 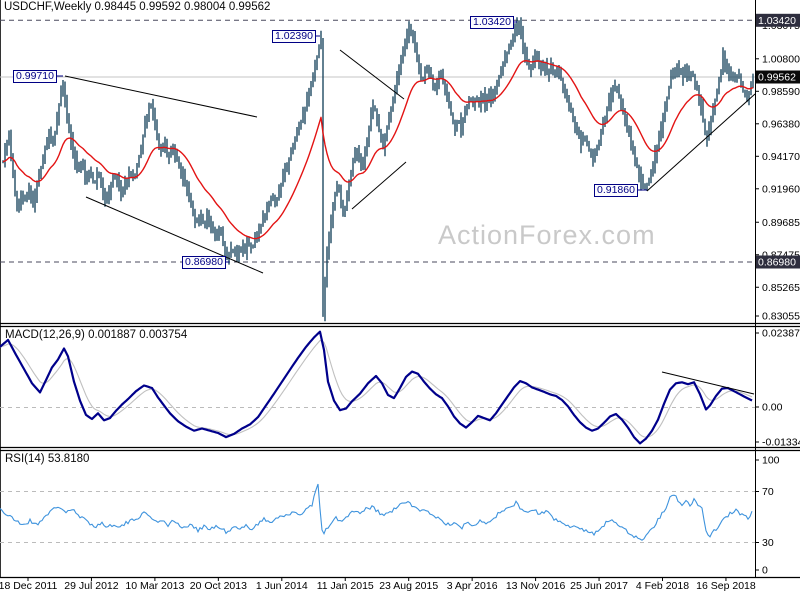 I want to click on level-price-tag: 0.86980, so click(x=778, y=262).